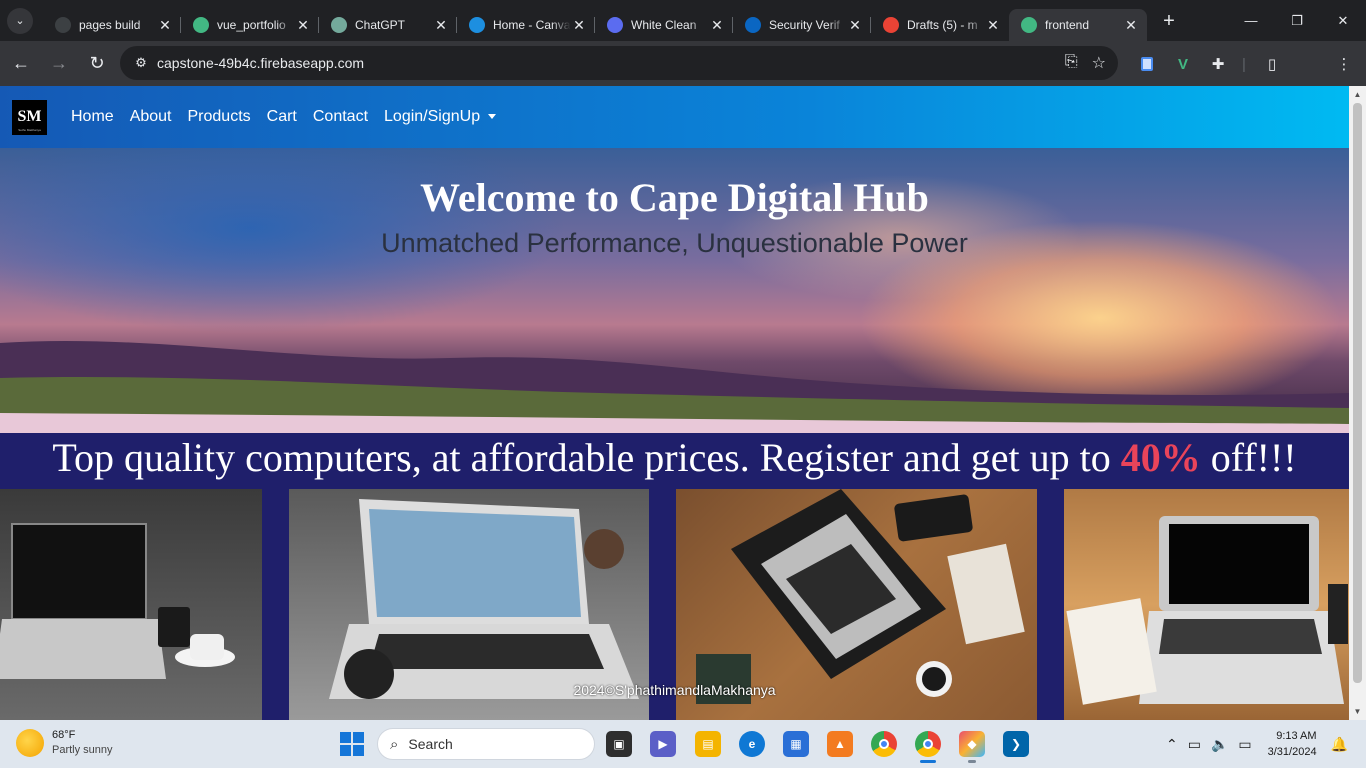 The width and height of the screenshot is (1366, 768). What do you see at coordinates (796, 744) in the screenshot?
I see `microsoft-store-icon: ▦` at bounding box center [796, 744].